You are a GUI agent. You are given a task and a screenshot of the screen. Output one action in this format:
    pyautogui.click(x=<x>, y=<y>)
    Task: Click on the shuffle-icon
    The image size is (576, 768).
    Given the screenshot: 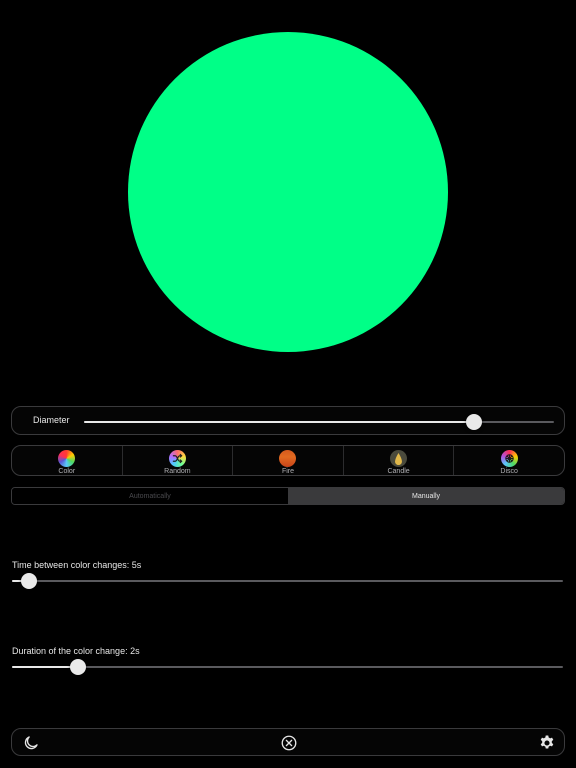 What is the action you would take?
    pyautogui.click(x=177, y=458)
    